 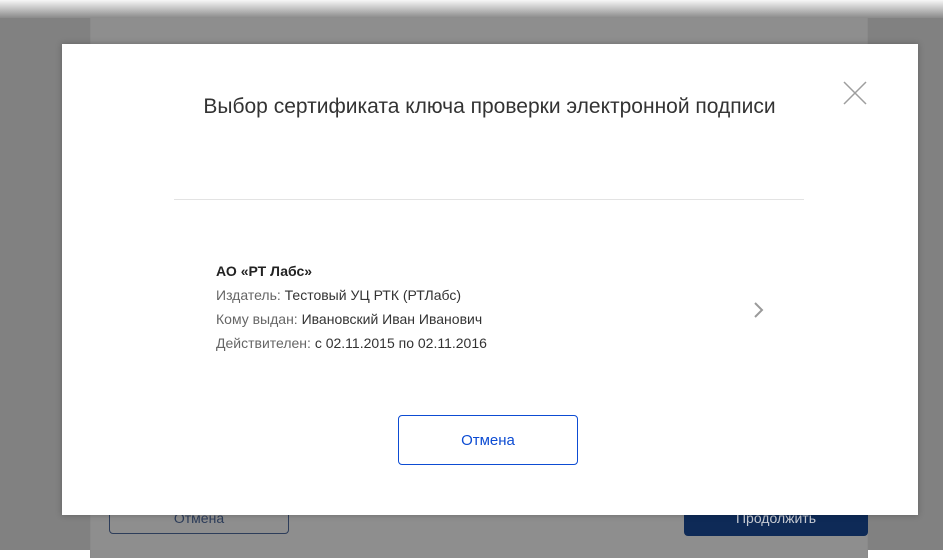 What do you see at coordinates (257, 319) in the screenshot?
I see `issued-to-label: Кому выдан:` at bounding box center [257, 319].